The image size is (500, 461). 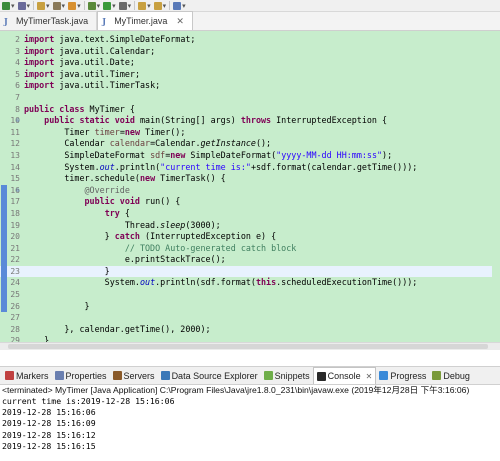 I want to click on arrow-right-button: ▾, so click(x=8, y=6).